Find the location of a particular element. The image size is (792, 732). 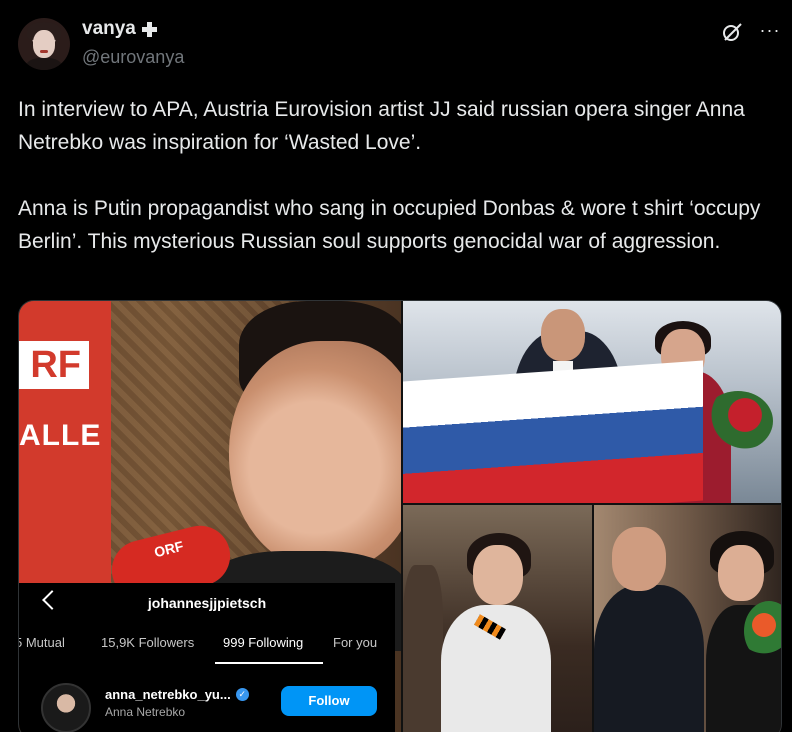

active-tab-underline is located at coordinates (269, 663).